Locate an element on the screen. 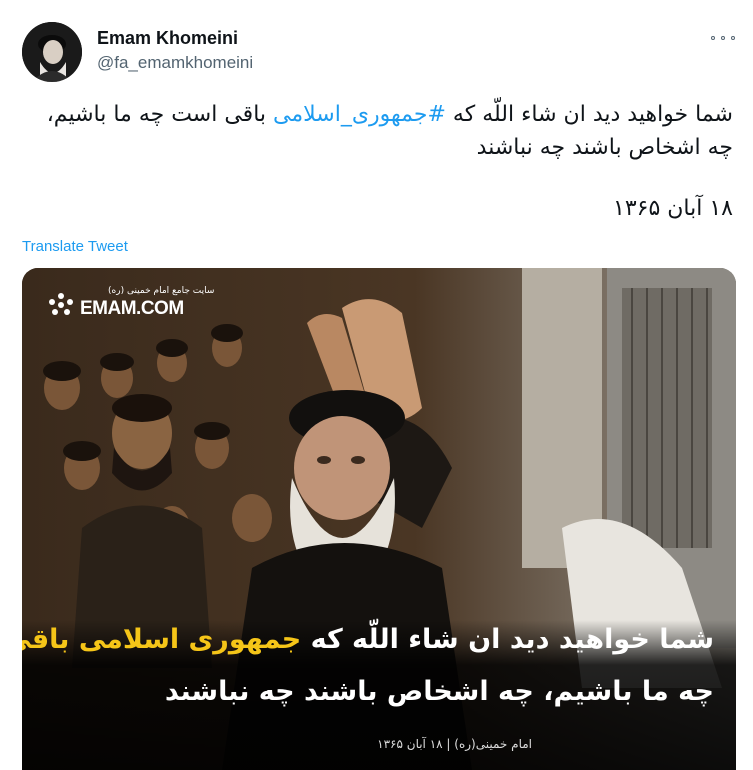 Image resolution: width=753 pixels, height=770 pixels. avatar-image is located at coordinates (52, 52).